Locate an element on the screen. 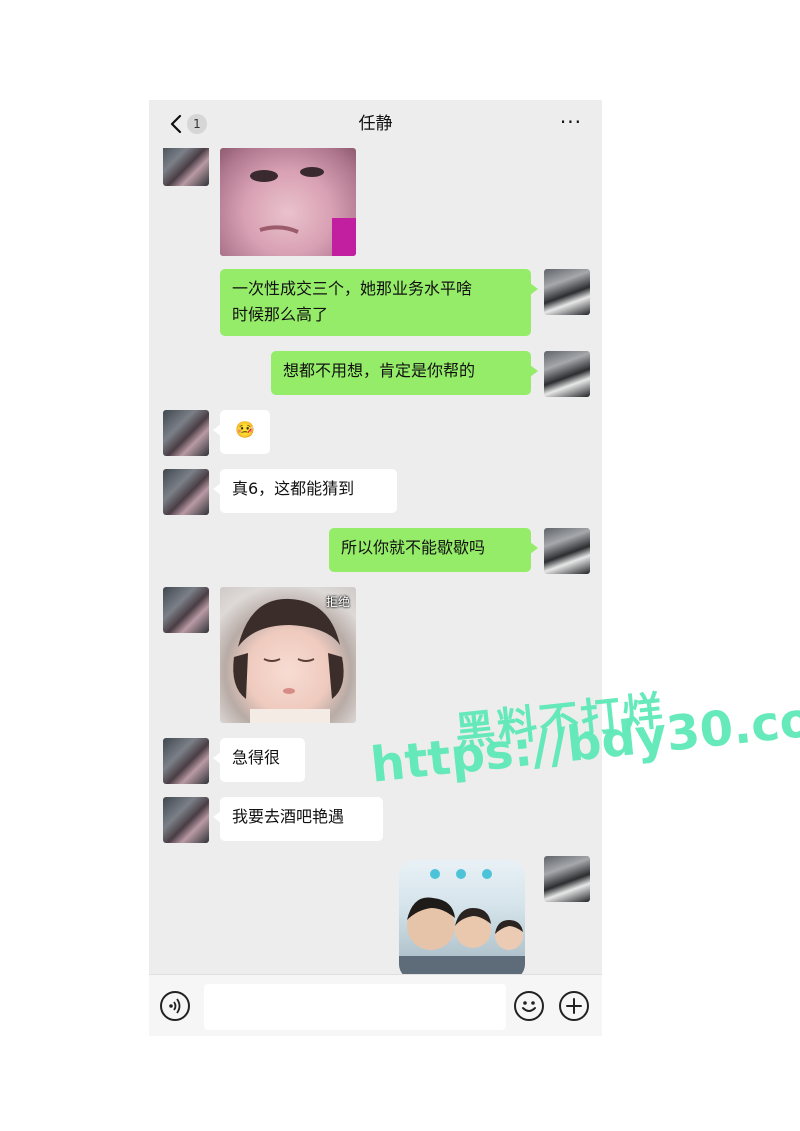  plus-sign is located at coordinates (574, 1006).